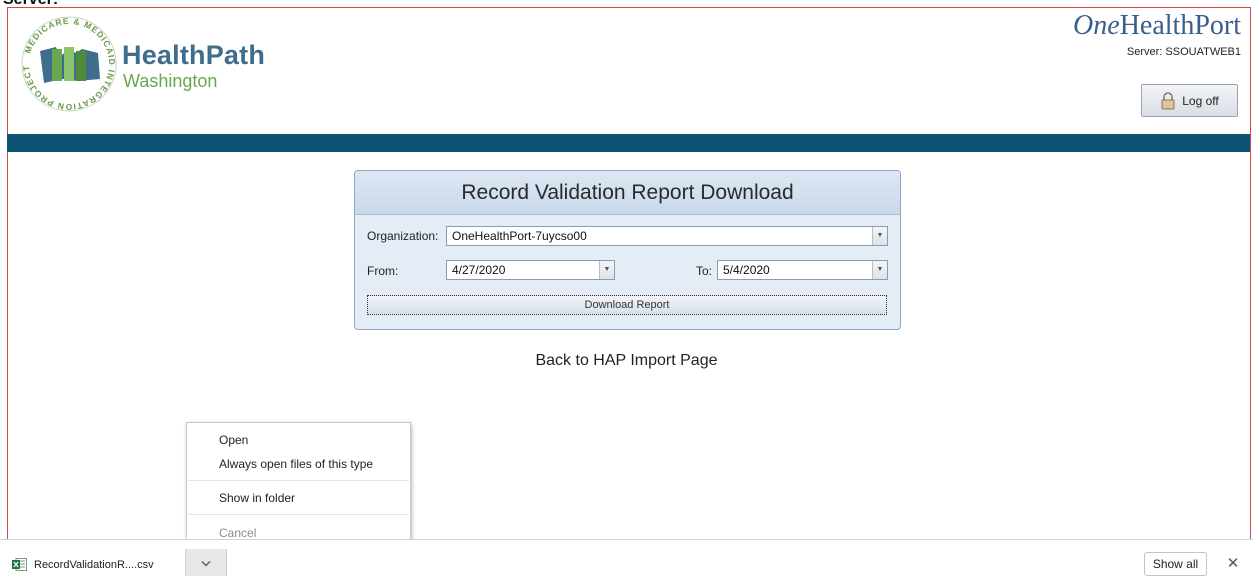 Image resolution: width=1253 pixels, height=576 pixels. Describe the element at coordinates (667, 236) in the screenshot. I see `organization-select: OneHealthPort-7uycso00 ▼` at that location.